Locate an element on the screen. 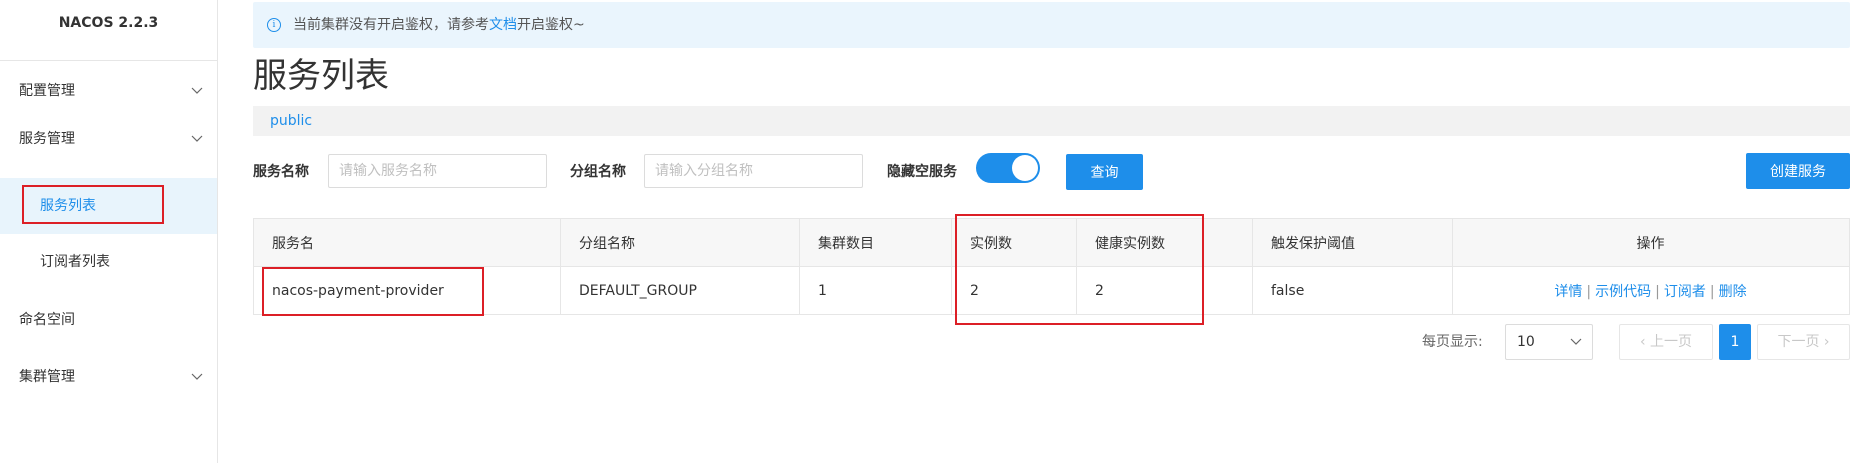 The image size is (1875, 463). healthy-instance-count-cell: 2 is located at coordinates (1164, 290).